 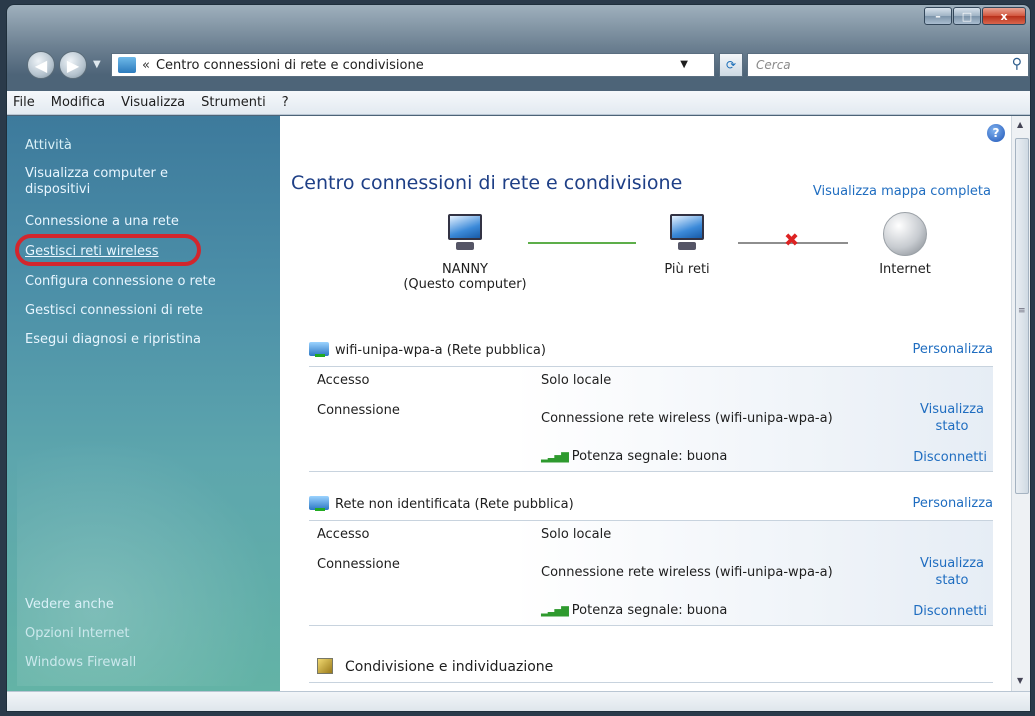 I want to click on highlight-circle, so click(x=108, y=250).